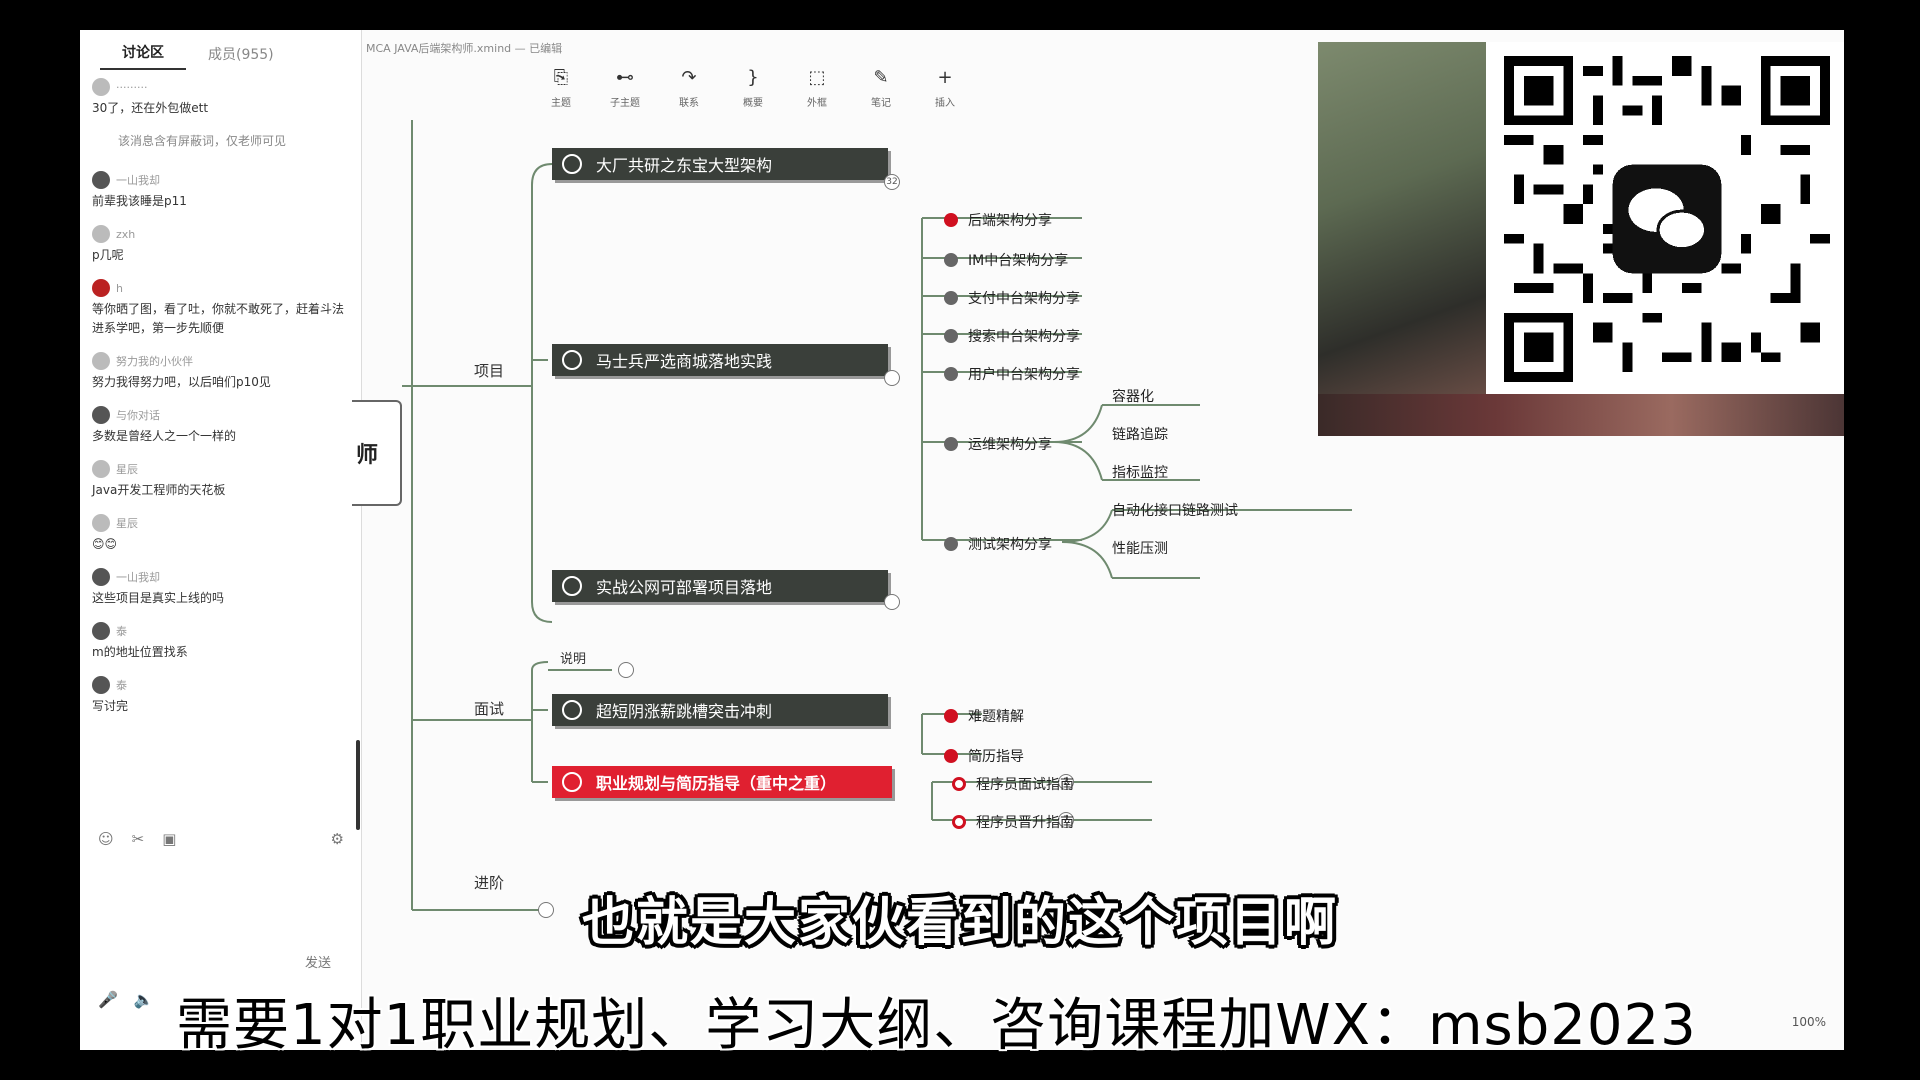  I want to click on leaf-label: 测试架构分享, so click(1010, 545).